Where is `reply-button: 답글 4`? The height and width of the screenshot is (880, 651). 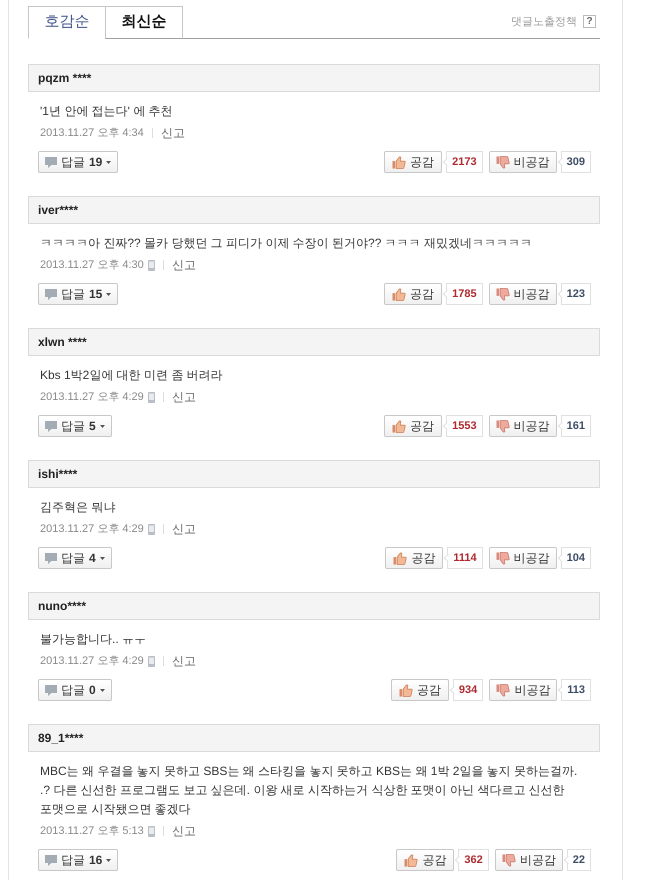 reply-button: 답글 4 is located at coordinates (75, 558).